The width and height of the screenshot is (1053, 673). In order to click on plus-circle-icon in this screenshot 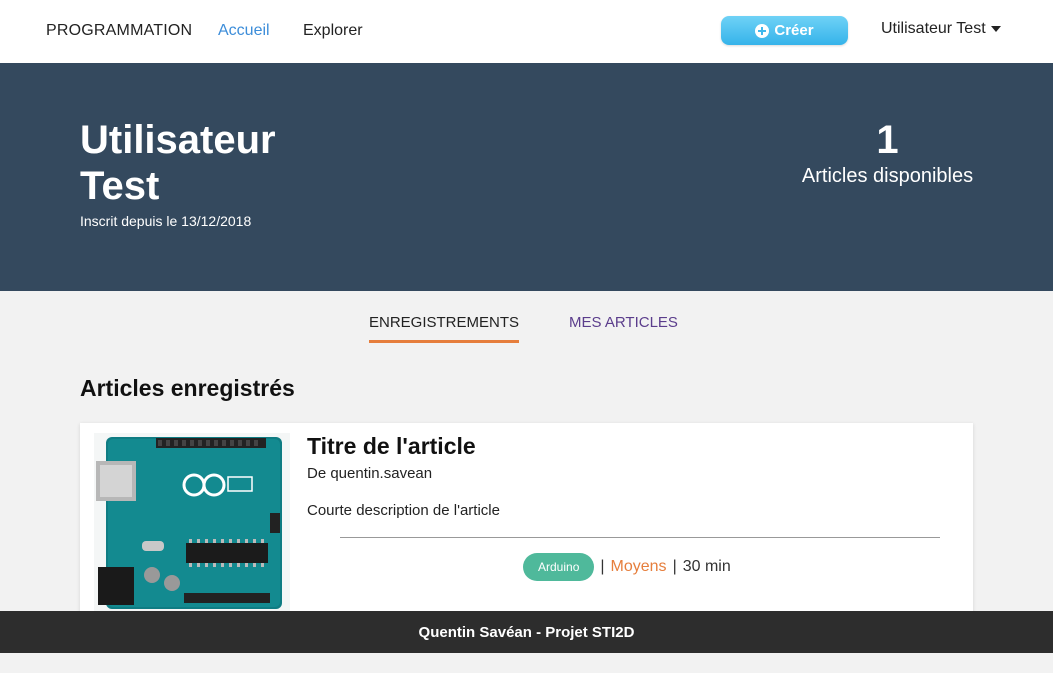, I will do `click(762, 30)`.